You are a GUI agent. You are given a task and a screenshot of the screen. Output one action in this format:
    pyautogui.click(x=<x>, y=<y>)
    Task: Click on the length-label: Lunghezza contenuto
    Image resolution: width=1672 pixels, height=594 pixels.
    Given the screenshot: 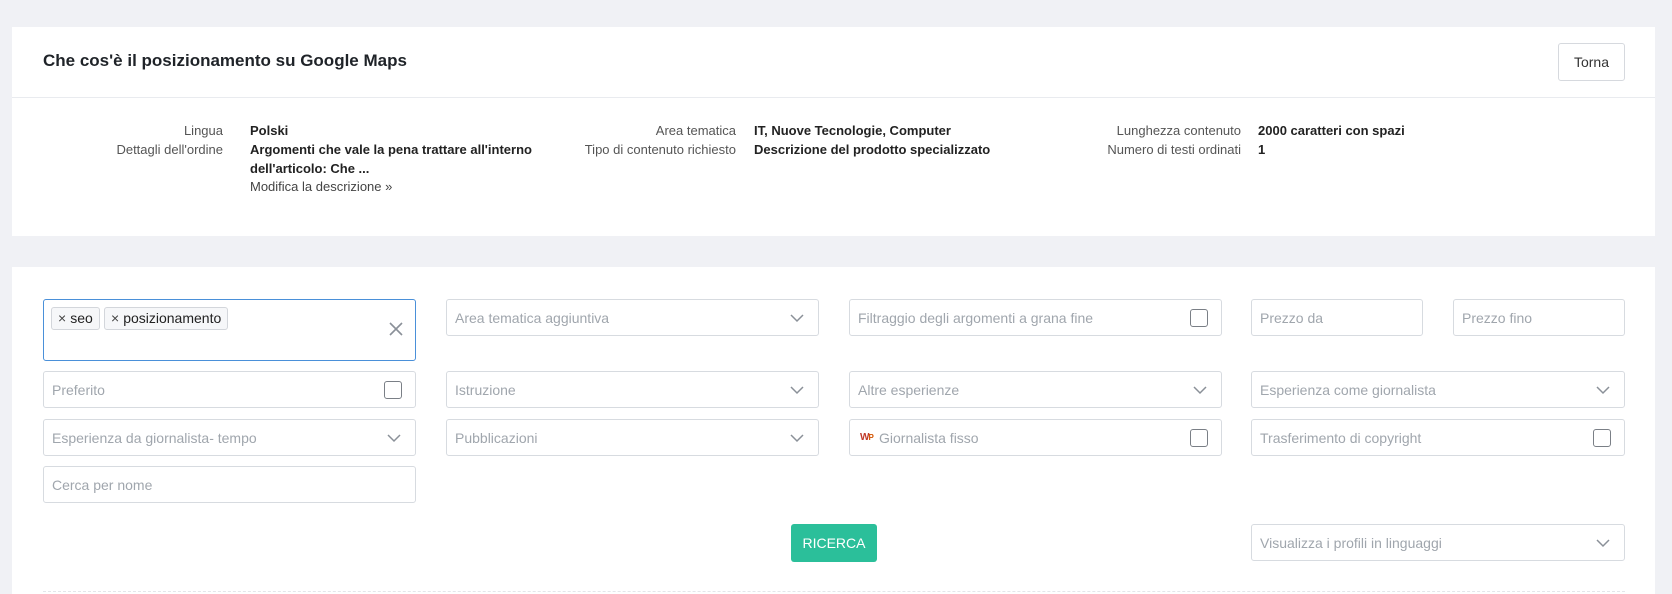 What is the action you would take?
    pyautogui.click(x=1178, y=130)
    